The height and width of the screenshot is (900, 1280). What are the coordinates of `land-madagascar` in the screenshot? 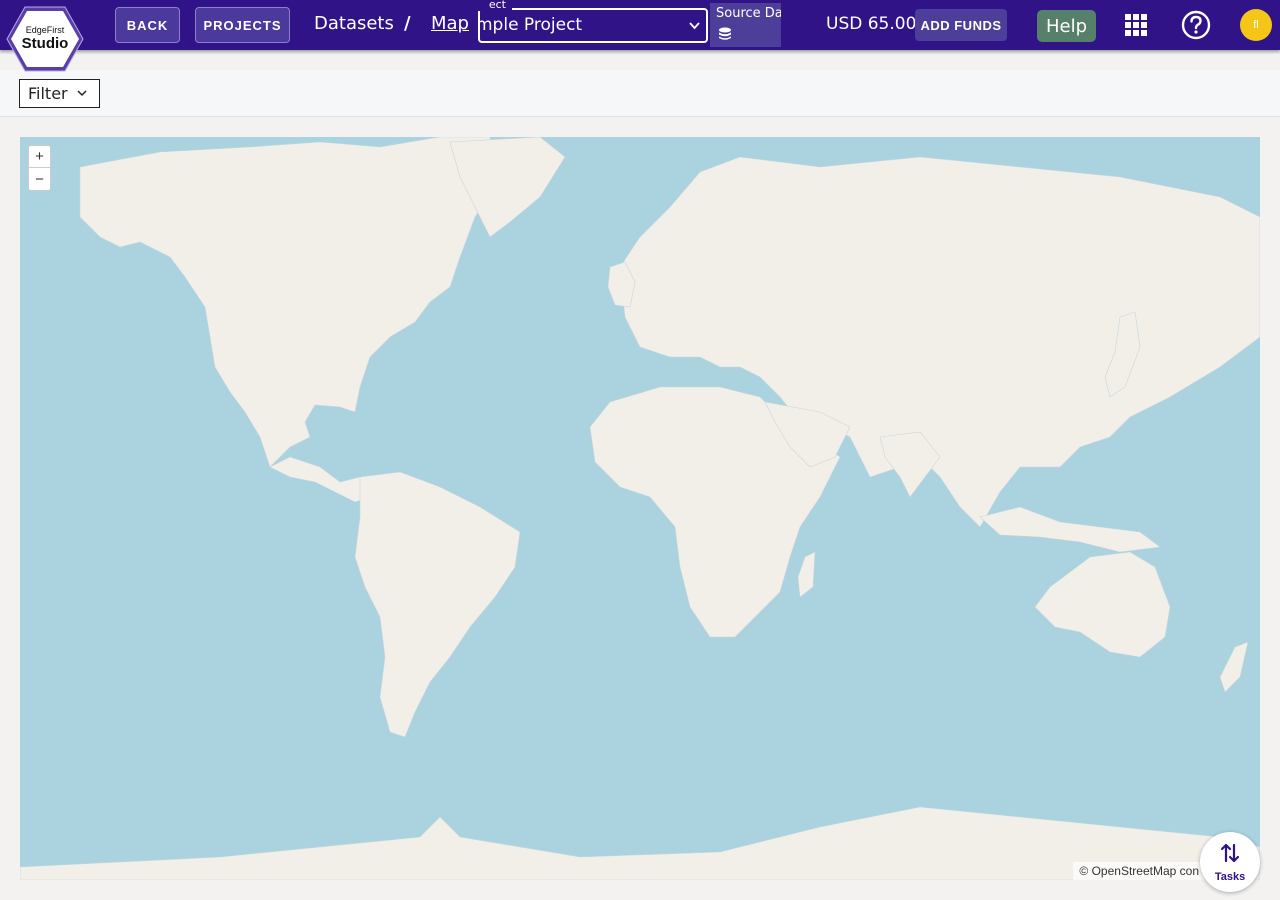 It's located at (806, 574).